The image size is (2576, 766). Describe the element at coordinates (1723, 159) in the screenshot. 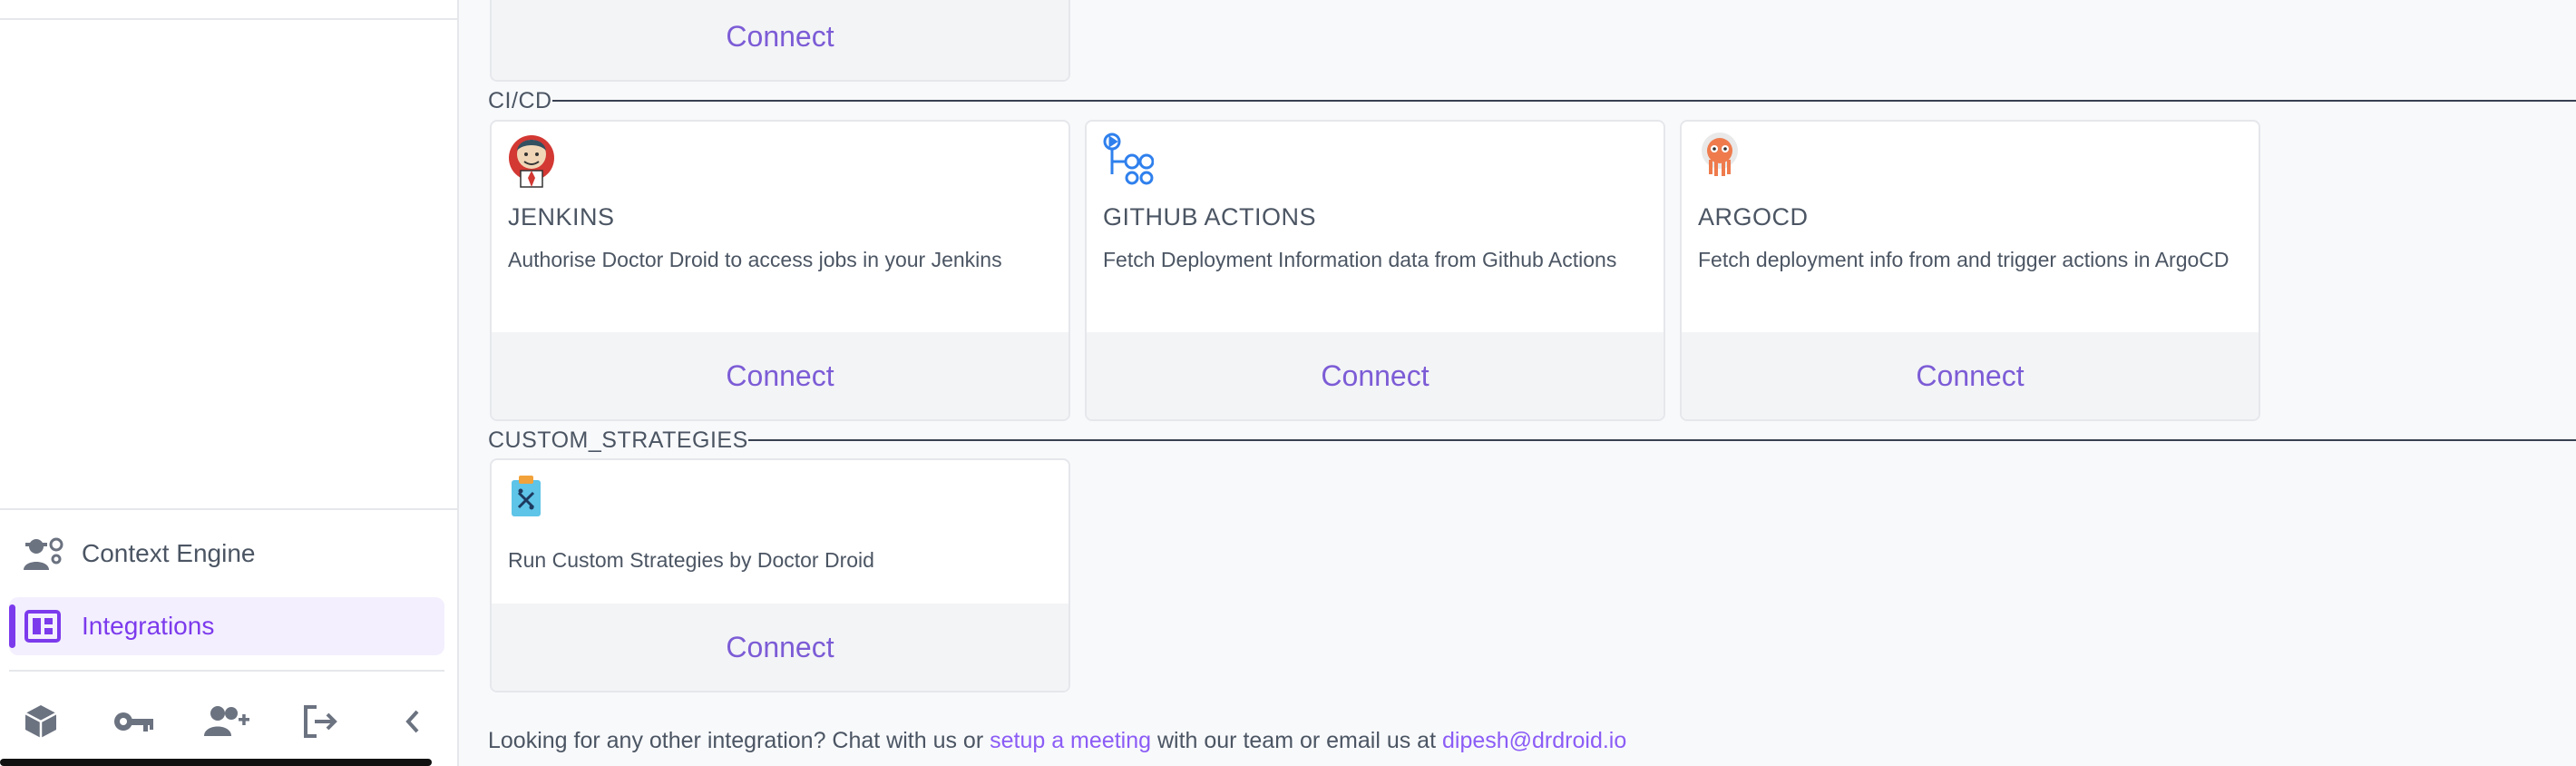

I see `argocd-logo` at that location.